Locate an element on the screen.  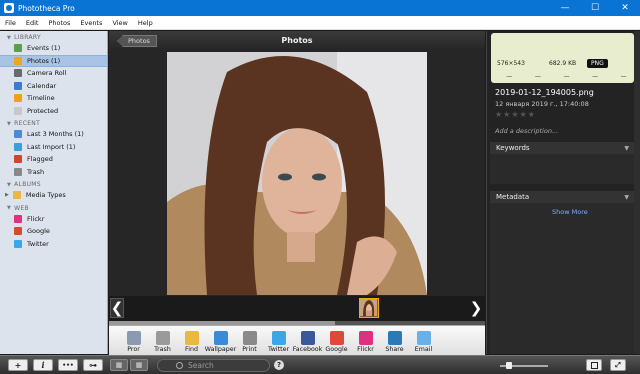
sidebar-item-events-1: Events (1) is located at coordinates (53, 48).